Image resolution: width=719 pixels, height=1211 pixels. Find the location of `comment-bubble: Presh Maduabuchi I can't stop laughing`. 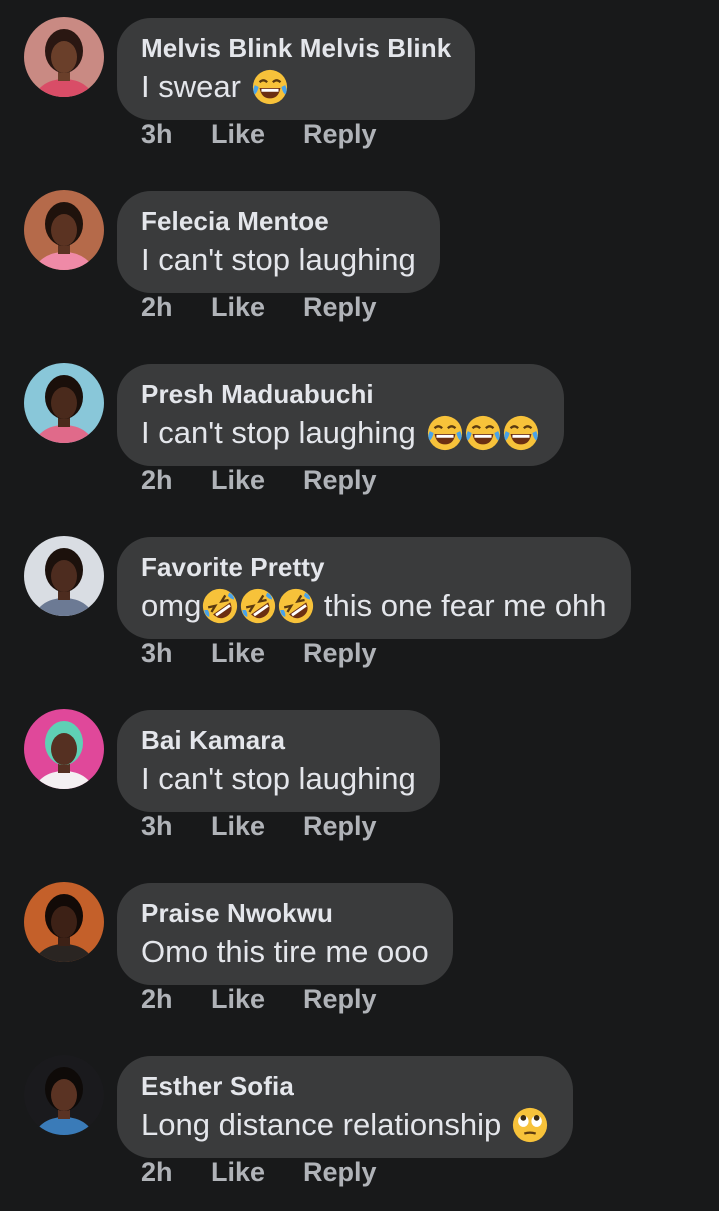

comment-bubble: Presh Maduabuchi I can't stop laughing is located at coordinates (340, 415).